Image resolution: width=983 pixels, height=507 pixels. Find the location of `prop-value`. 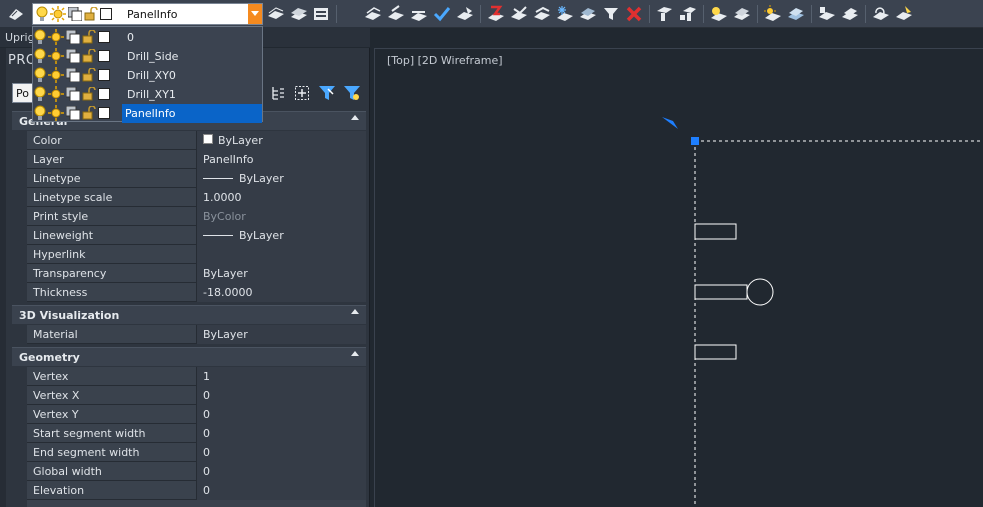

prop-value is located at coordinates (281, 254).